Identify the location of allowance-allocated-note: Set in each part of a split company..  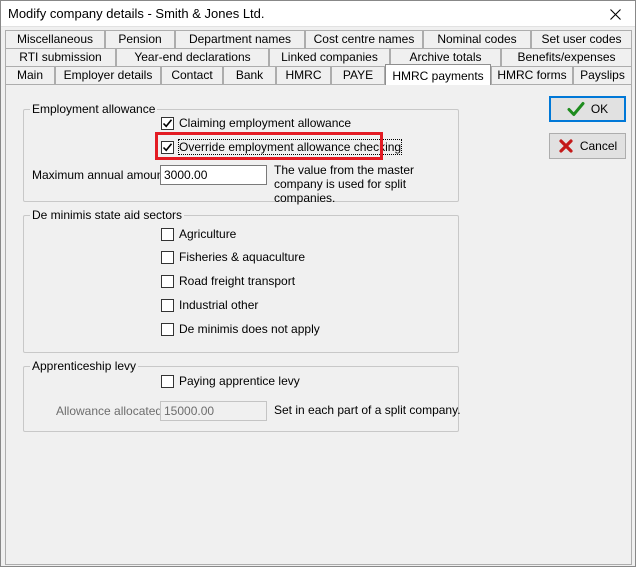
(367, 410).